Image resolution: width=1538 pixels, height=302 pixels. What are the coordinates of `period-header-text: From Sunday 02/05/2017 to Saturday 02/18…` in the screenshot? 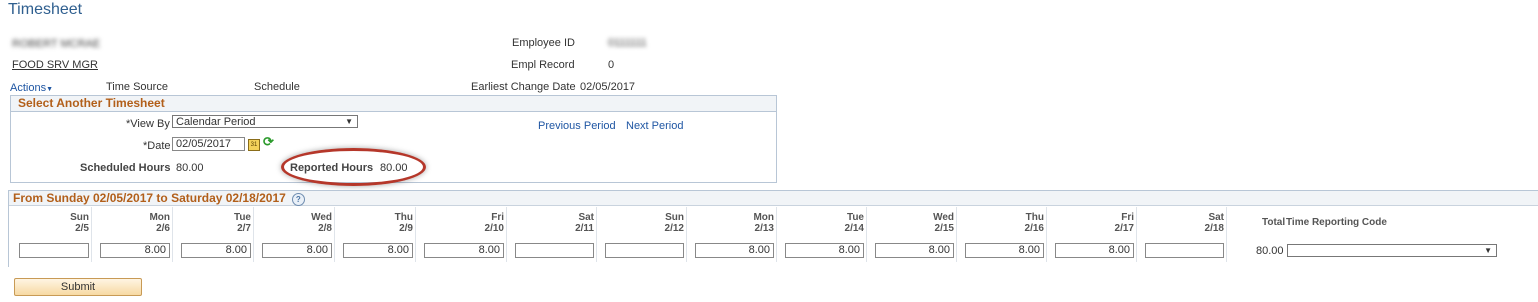 It's located at (149, 198).